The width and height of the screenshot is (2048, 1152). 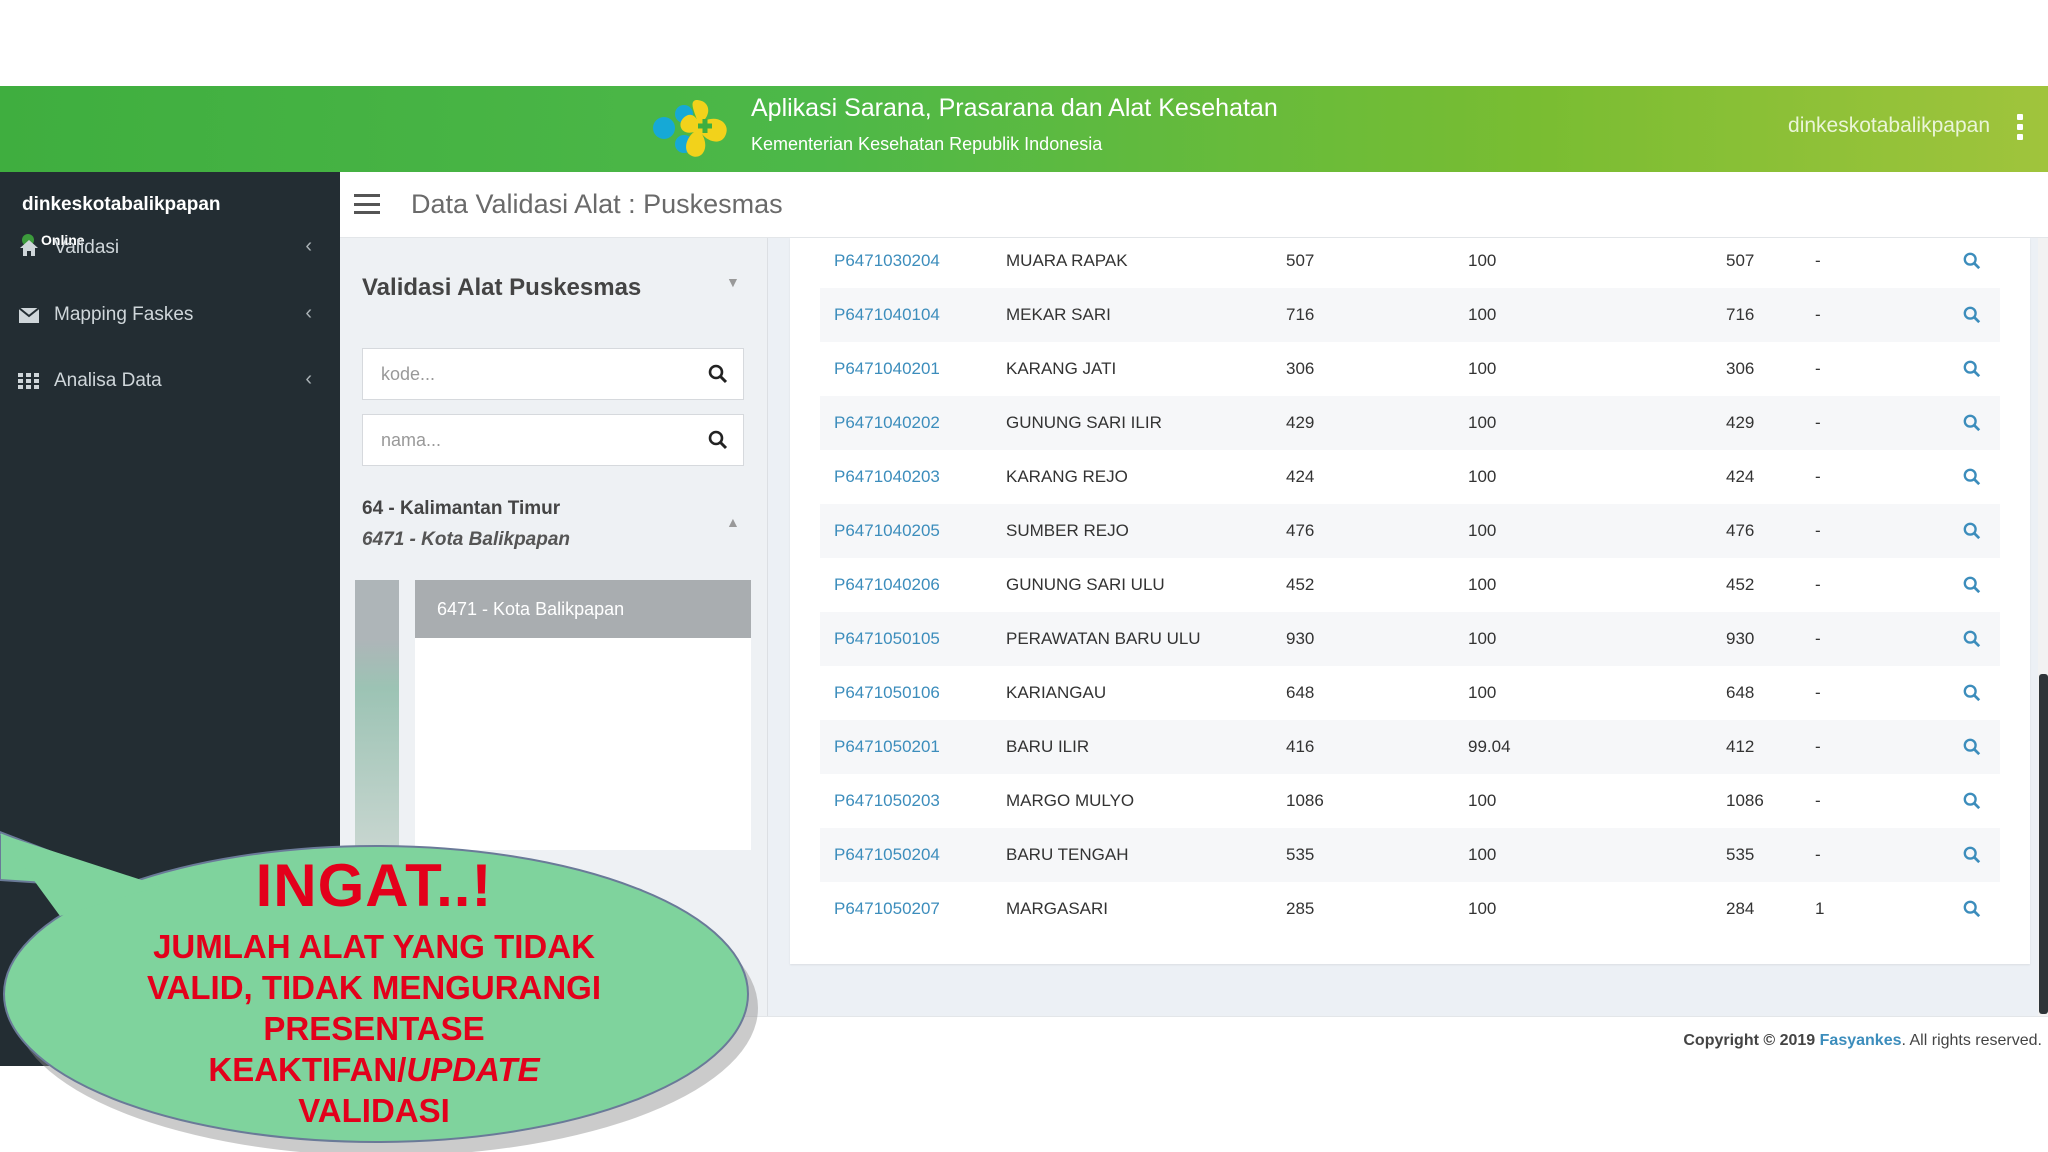 I want to click on sidebar-item-label: Analisa Data, so click(x=108, y=380).